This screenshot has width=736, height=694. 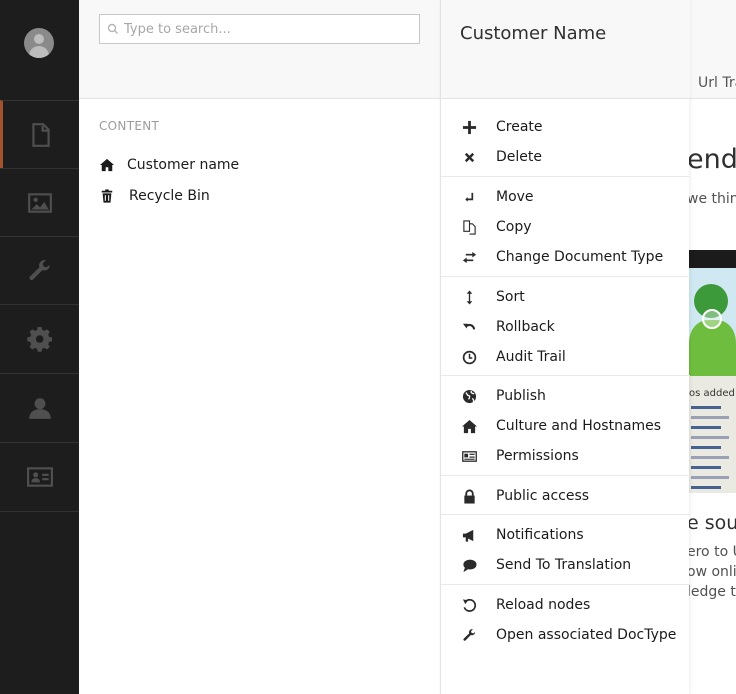 I want to click on sidebar-item-developer, so click(x=39, y=338).